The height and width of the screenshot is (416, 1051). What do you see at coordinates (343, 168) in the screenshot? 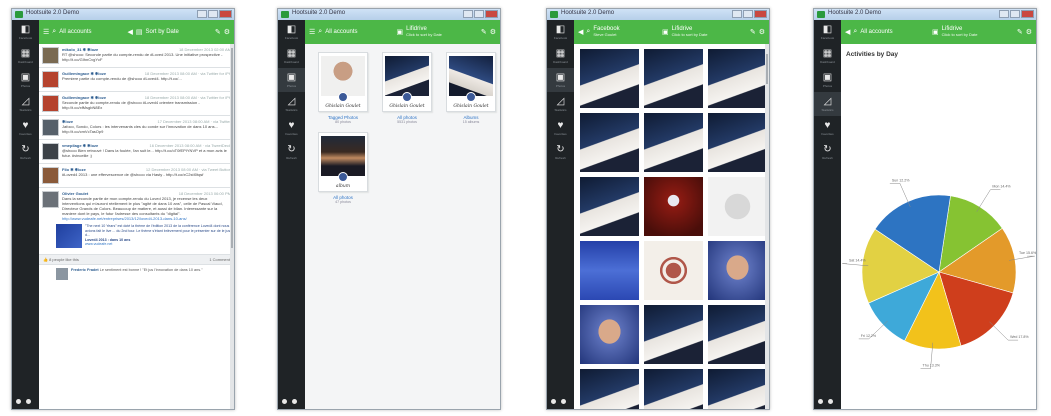
I see `album-card: album All photos 47 photos` at bounding box center [343, 168].